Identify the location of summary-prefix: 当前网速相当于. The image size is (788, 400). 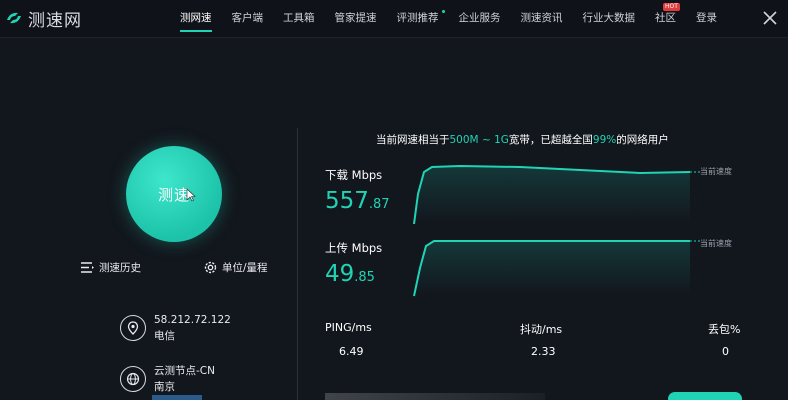
(413, 140).